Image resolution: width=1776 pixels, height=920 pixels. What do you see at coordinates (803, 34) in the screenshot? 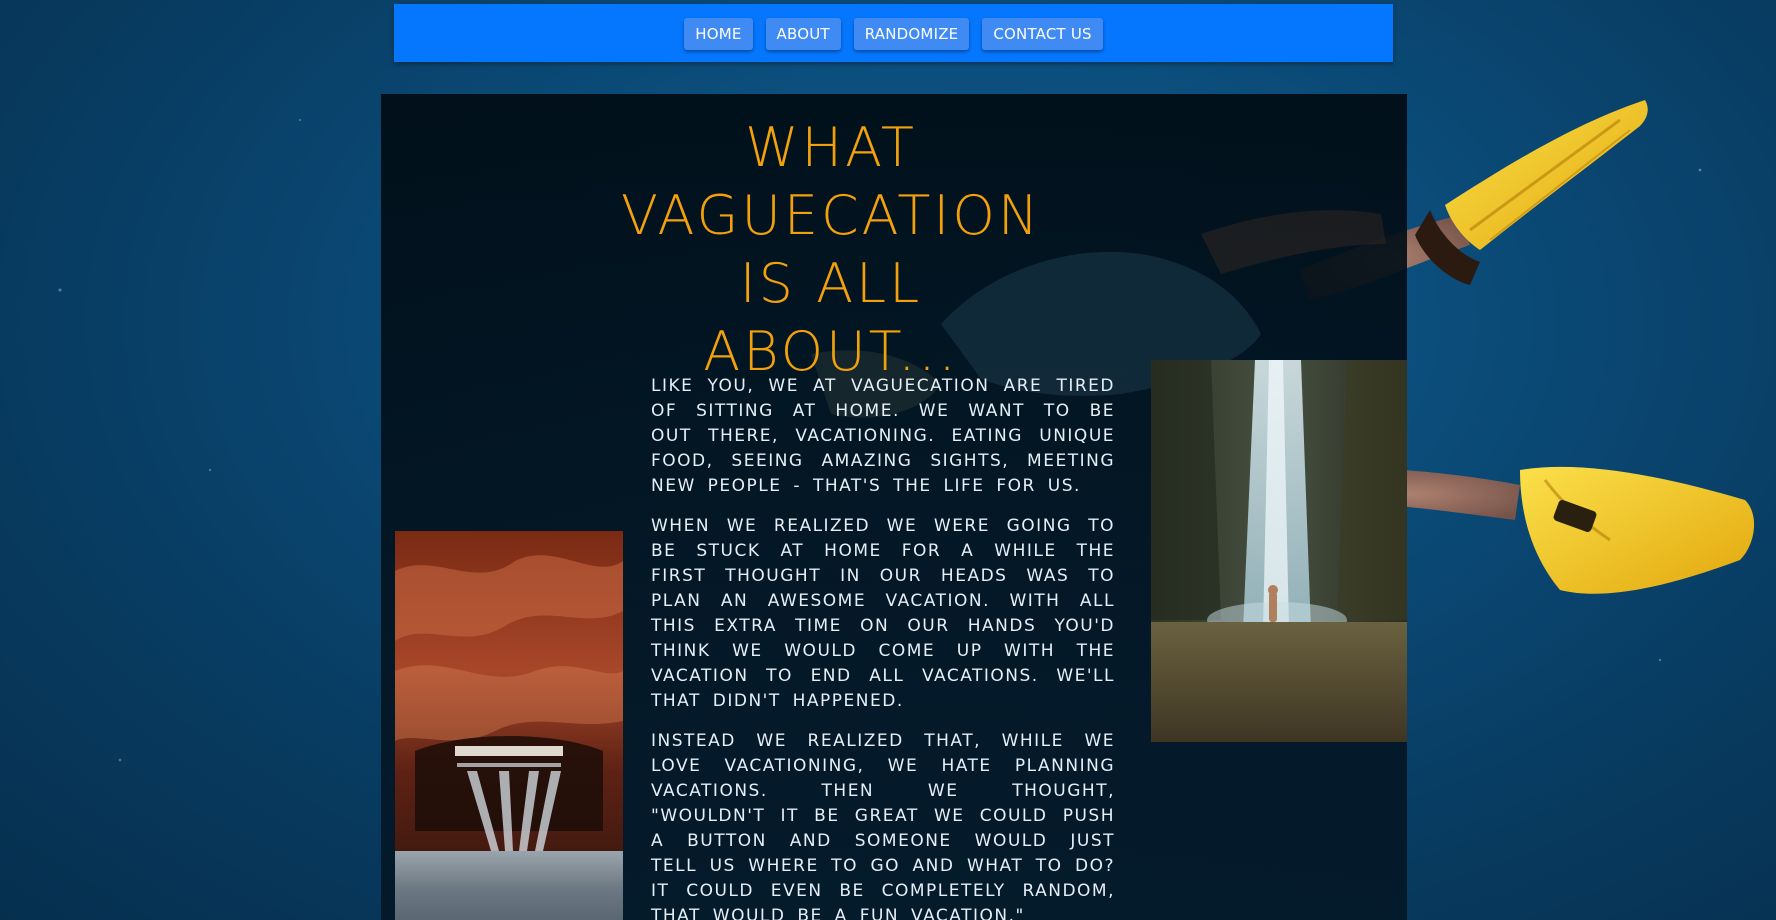
I see `nav-about-button: ABOUT` at bounding box center [803, 34].